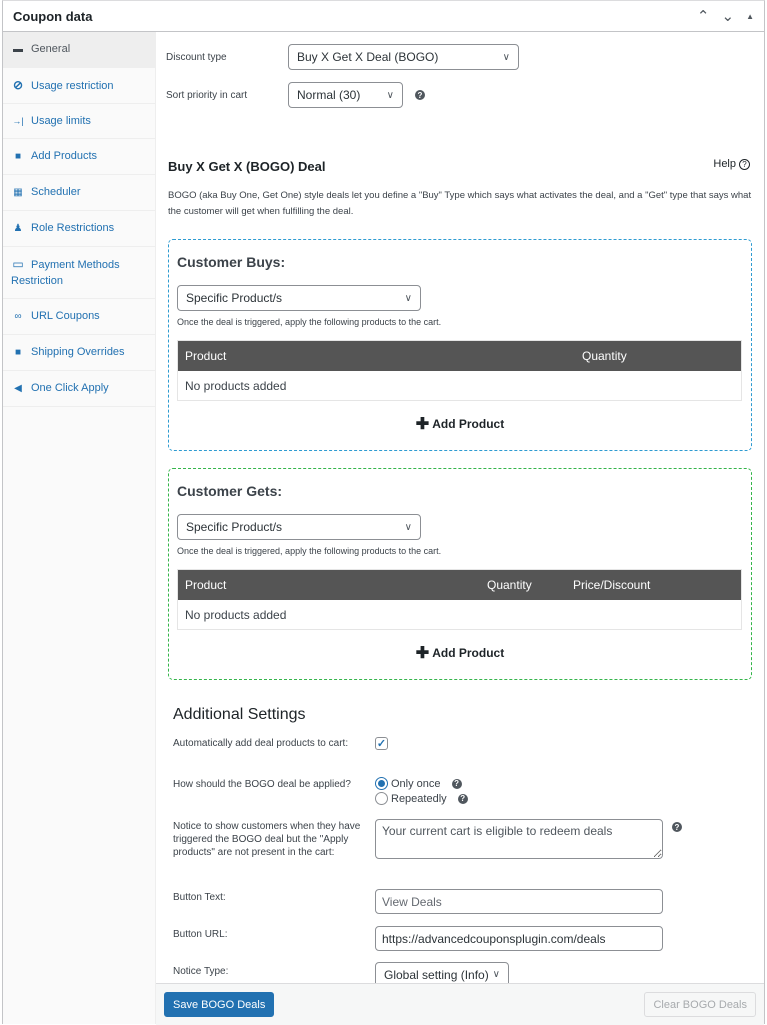 This screenshot has width=767, height=1025. What do you see at coordinates (53, 16) in the screenshot?
I see `panel-title: Coupon data` at bounding box center [53, 16].